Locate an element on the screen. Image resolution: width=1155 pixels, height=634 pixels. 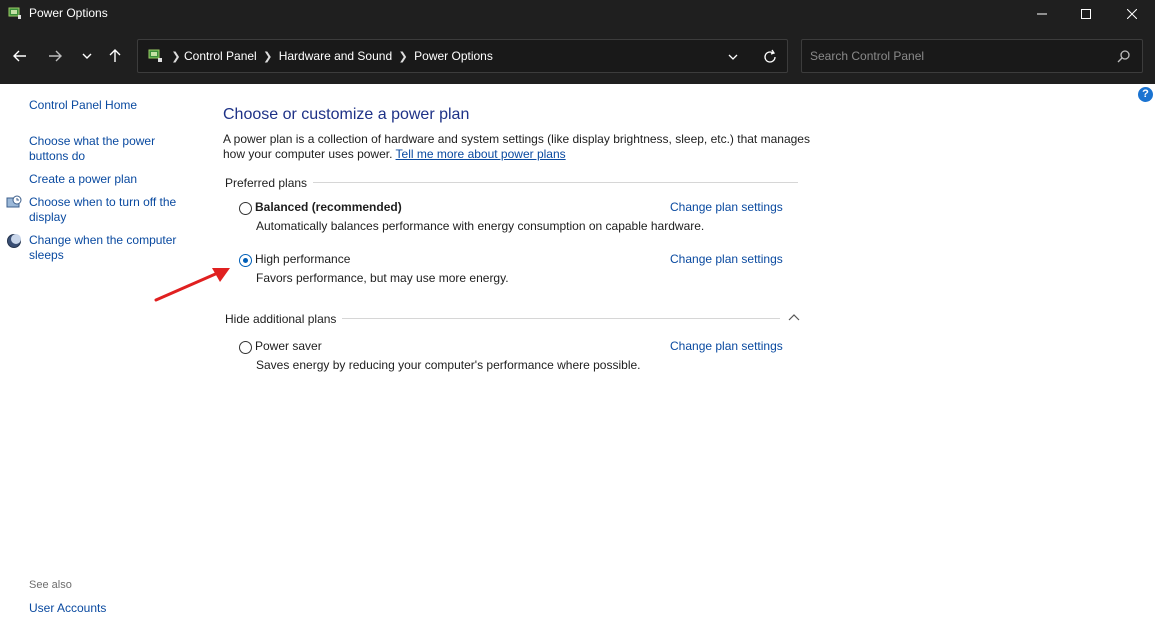
search-icon is located at coordinates (1124, 56).